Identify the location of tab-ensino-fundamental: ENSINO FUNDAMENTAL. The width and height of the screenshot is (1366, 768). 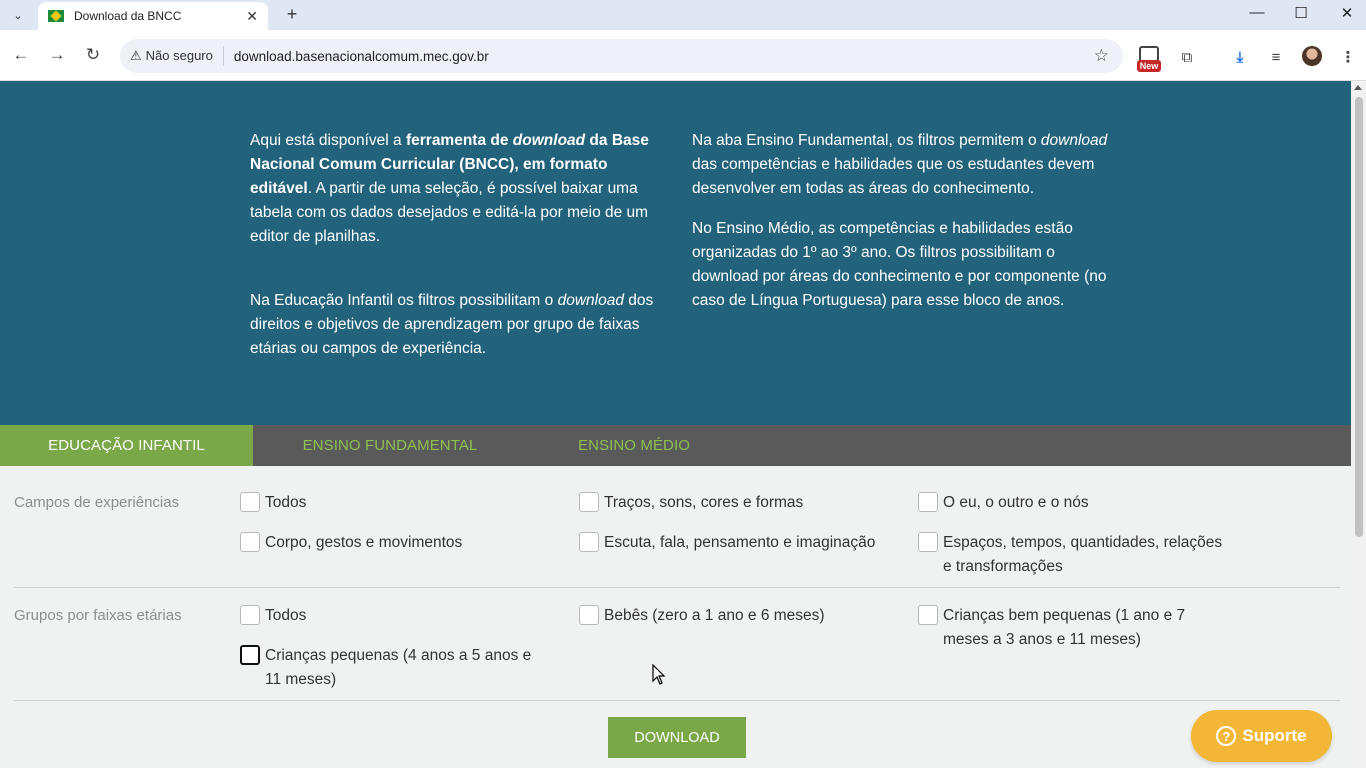
(390, 445).